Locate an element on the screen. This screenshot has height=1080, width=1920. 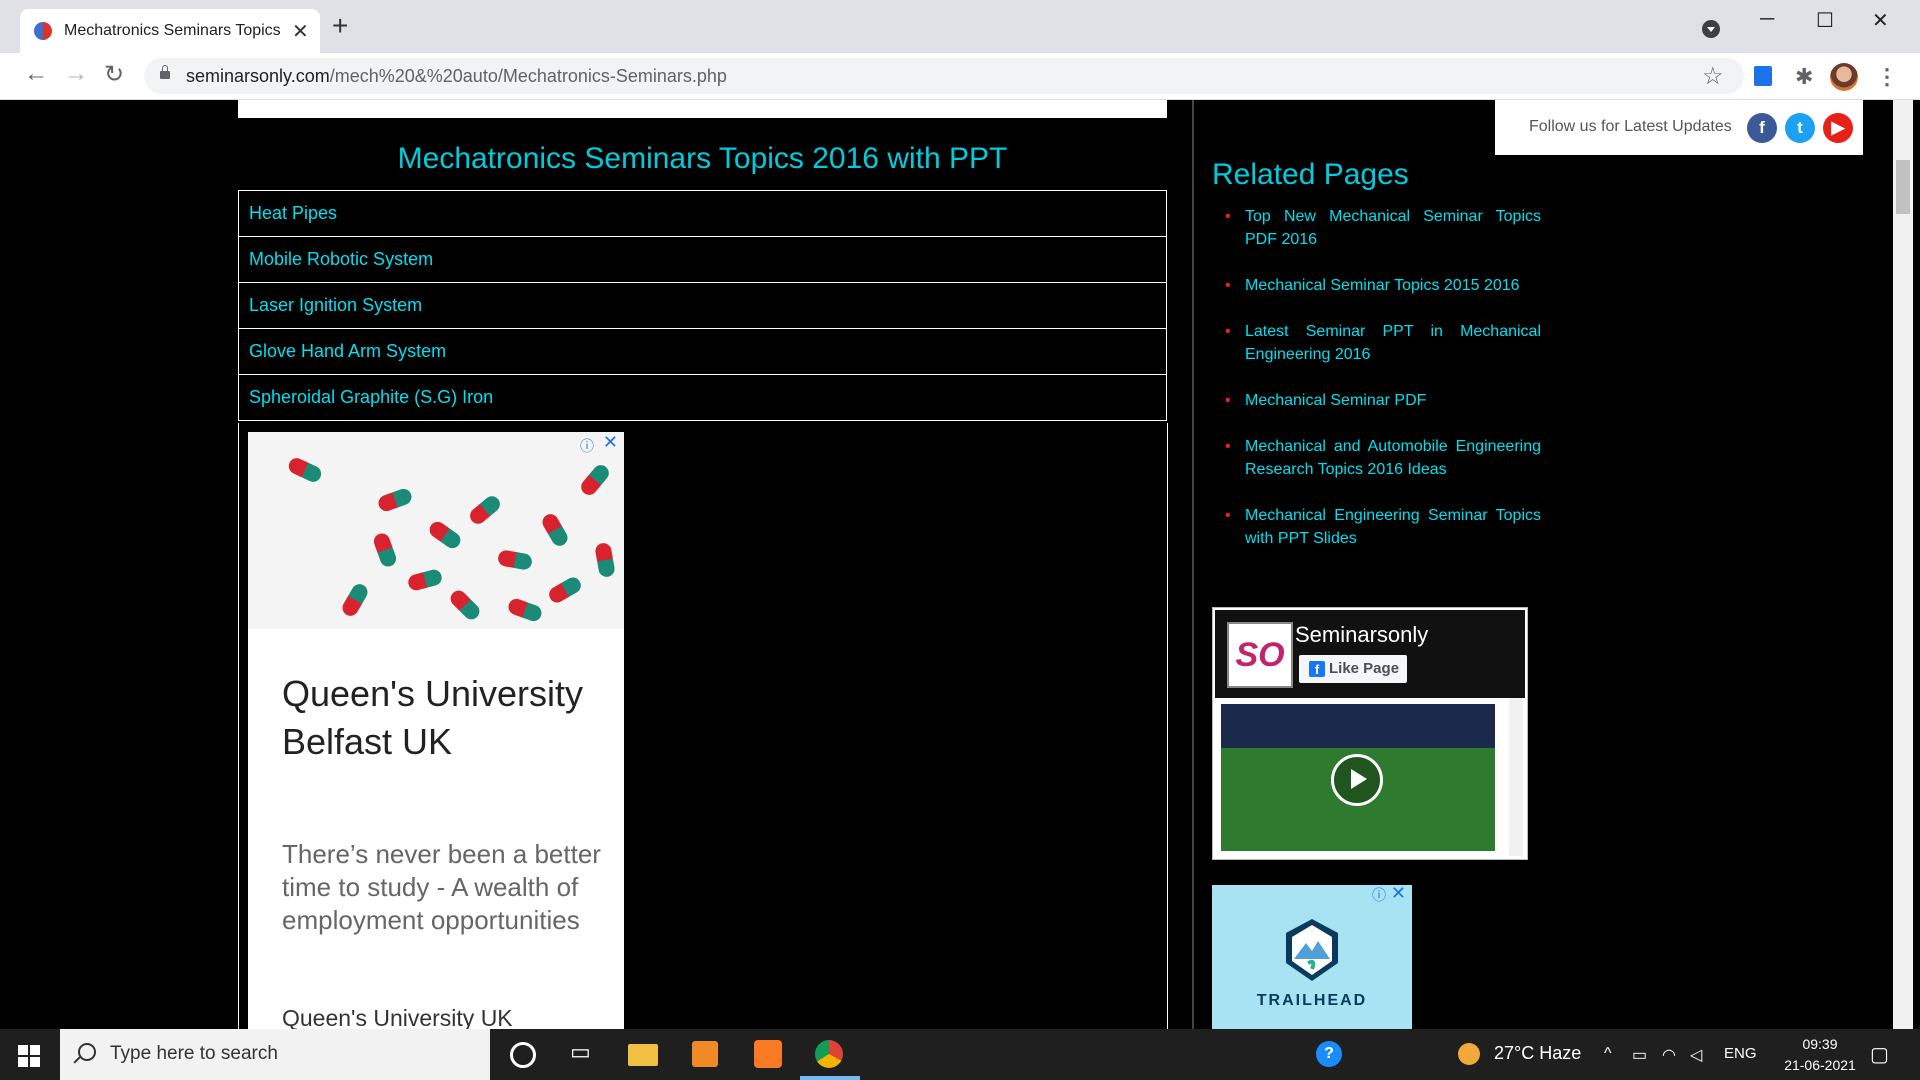
back-icon: ← is located at coordinates (36, 74).